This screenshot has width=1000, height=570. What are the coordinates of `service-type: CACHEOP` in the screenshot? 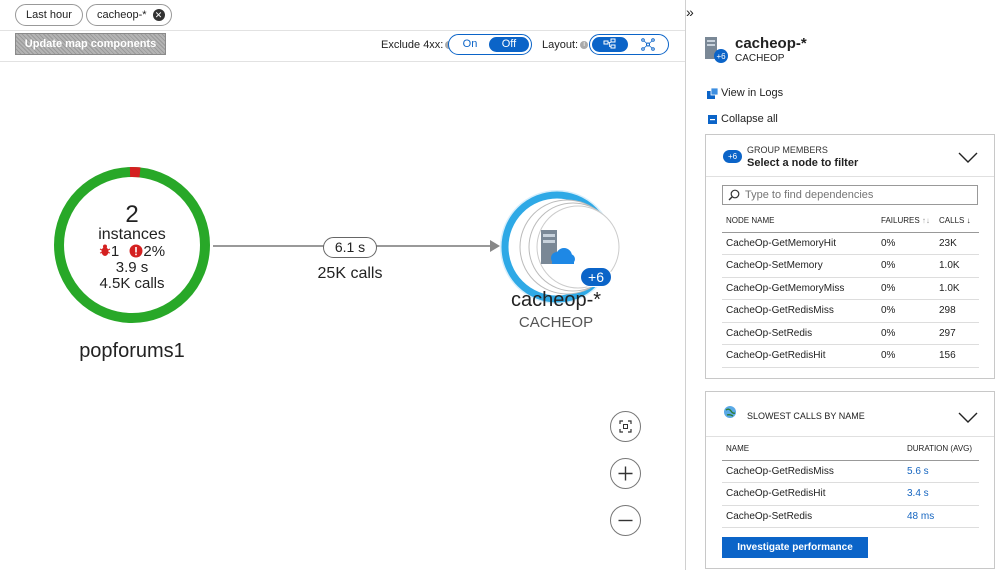 It's located at (760, 58).